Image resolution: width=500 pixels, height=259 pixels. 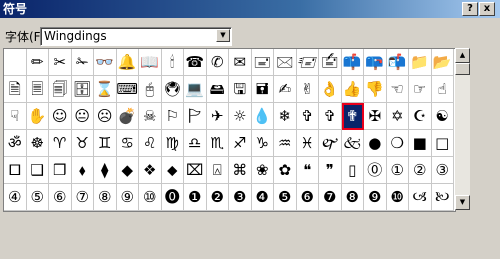 What do you see at coordinates (420, 143) in the screenshot?
I see `symbol-cell: ■` at bounding box center [420, 143].